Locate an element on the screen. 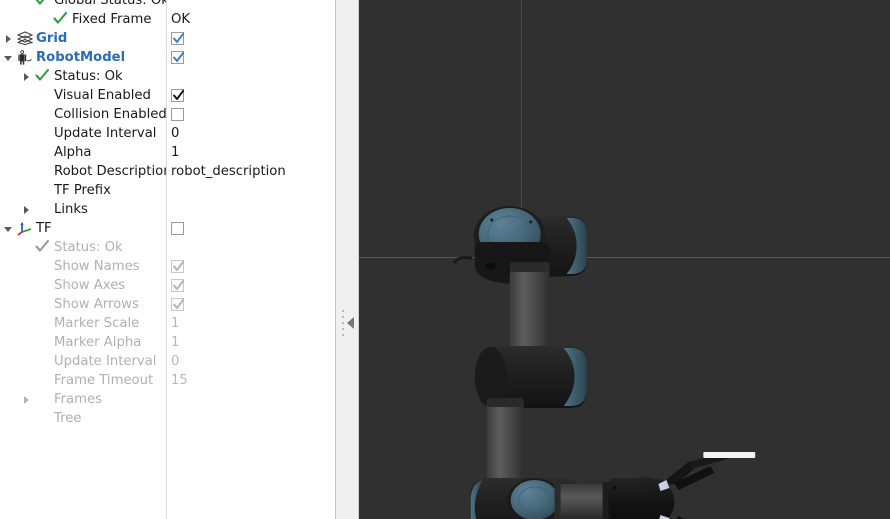  tree-row-name-cell: Frame Timeout is located at coordinates (83, 380).